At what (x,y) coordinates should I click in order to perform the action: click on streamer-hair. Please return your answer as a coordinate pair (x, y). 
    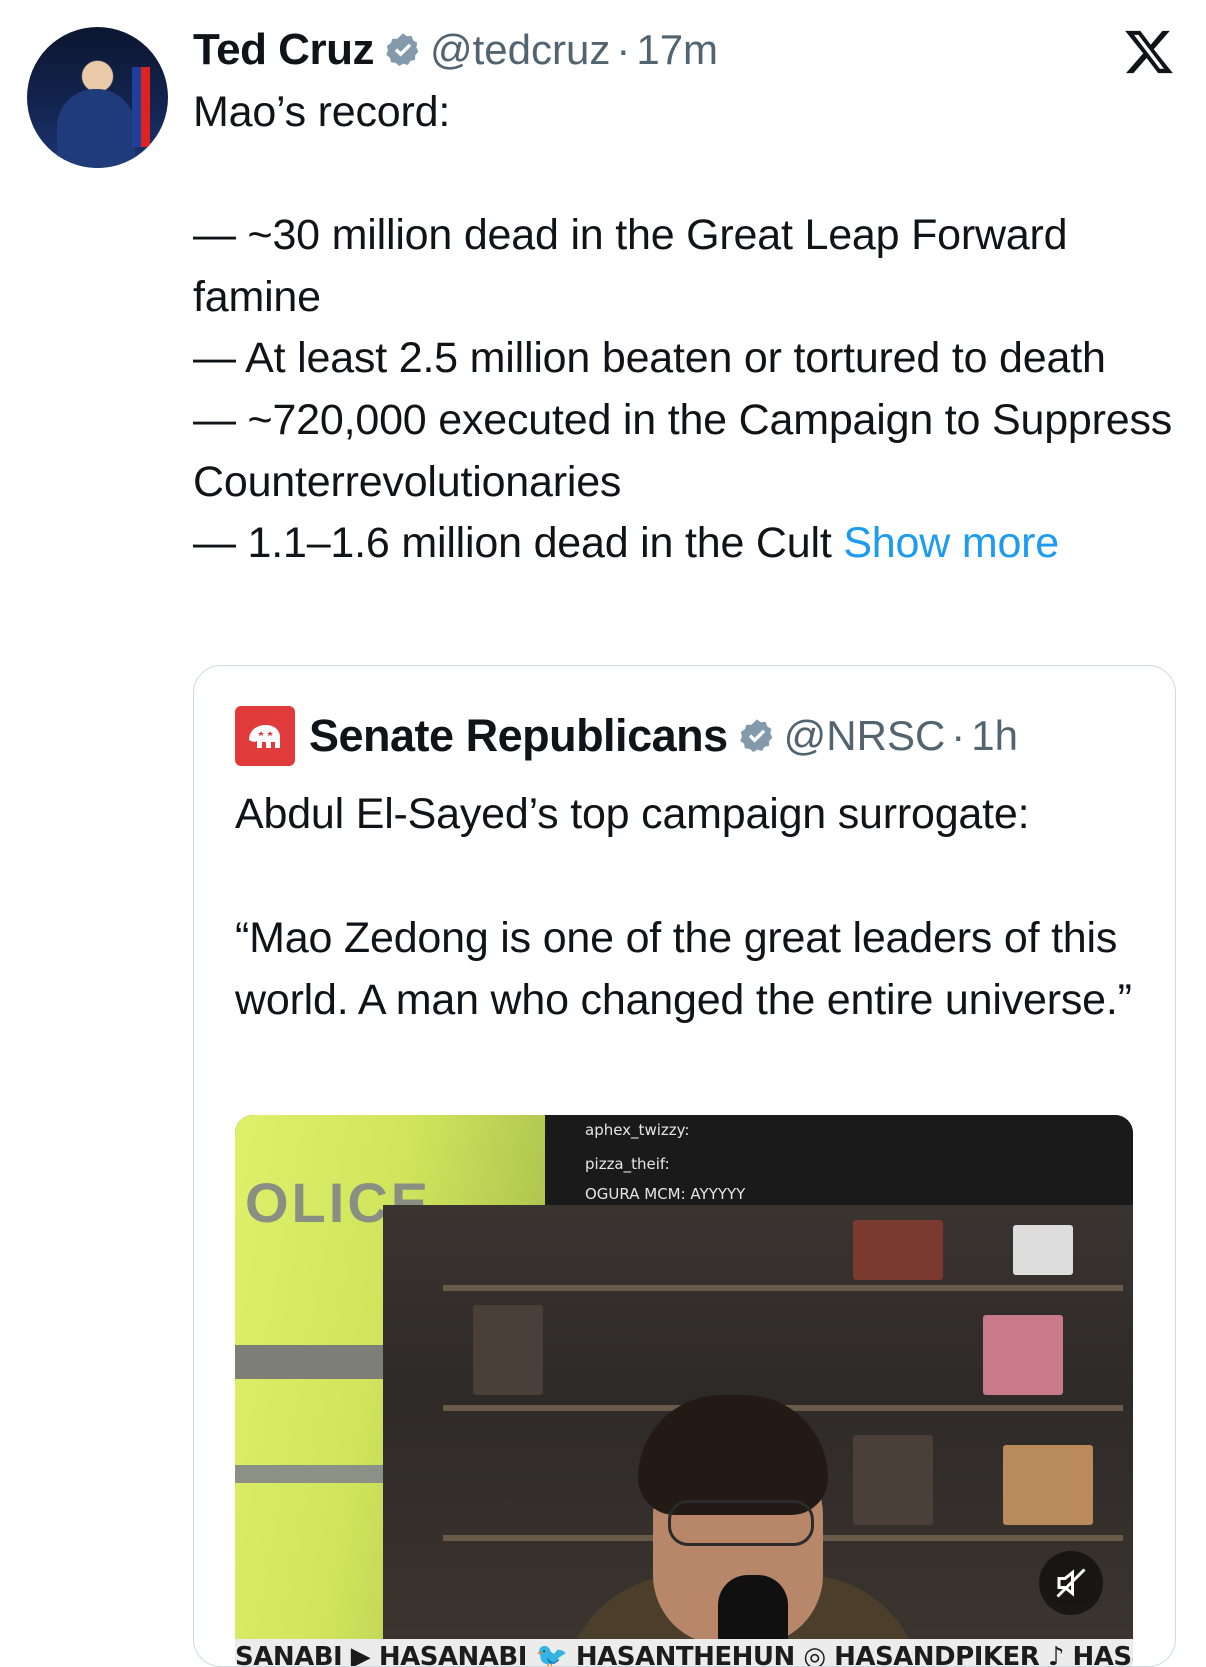
    Looking at the image, I should click on (733, 1455).